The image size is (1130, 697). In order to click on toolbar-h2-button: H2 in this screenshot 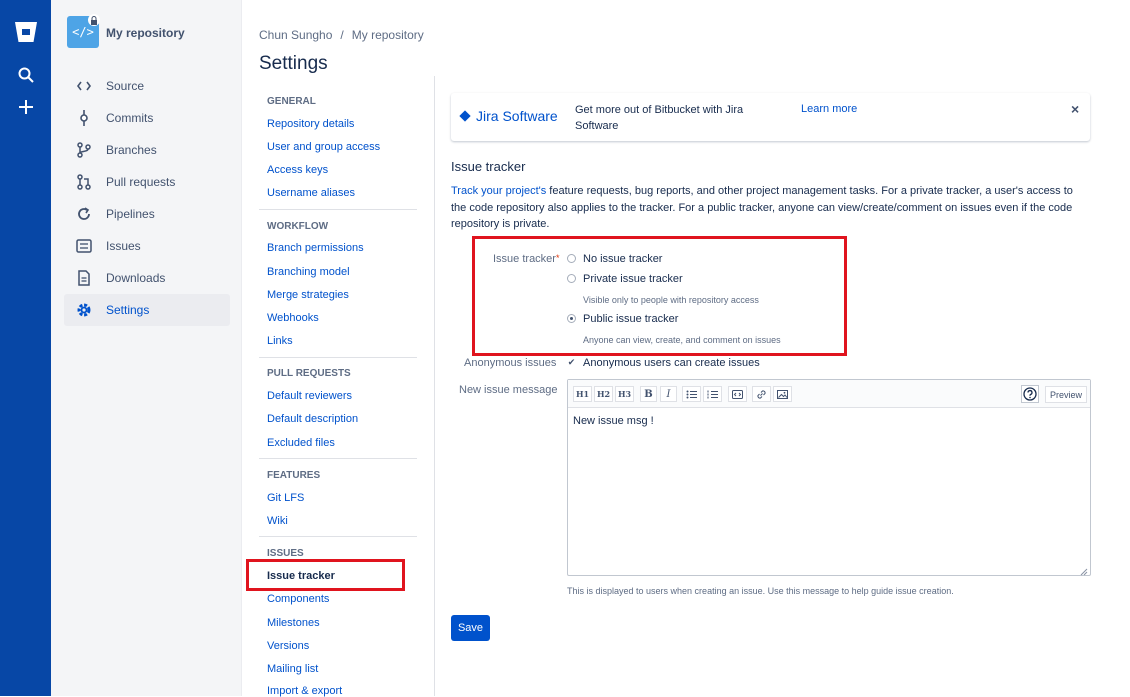, I will do `click(603, 394)`.